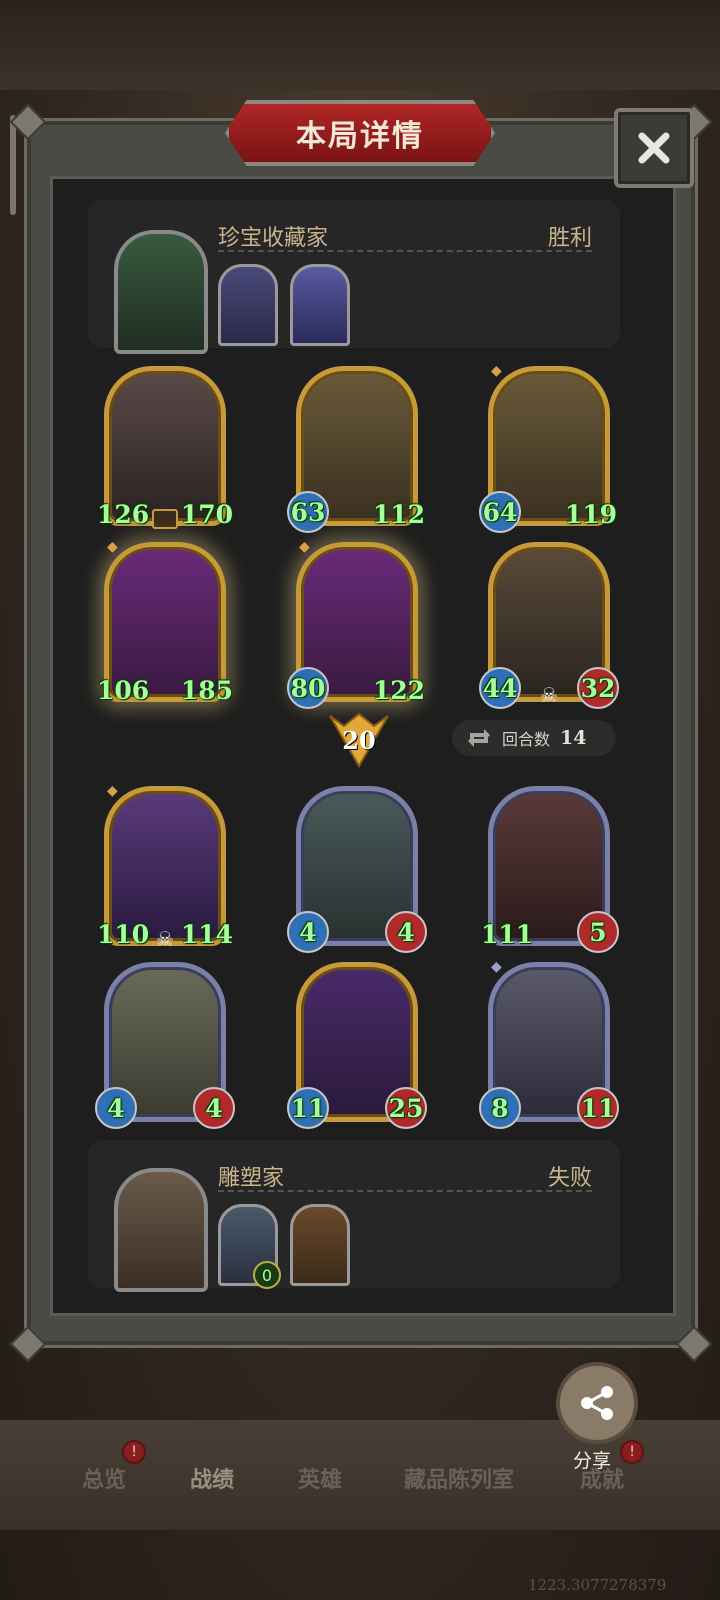  What do you see at coordinates (356, 449) in the screenshot?
I see `winner-card: 63 112` at bounding box center [356, 449].